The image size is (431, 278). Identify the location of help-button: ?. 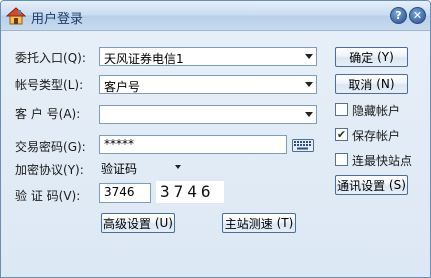
(398, 15).